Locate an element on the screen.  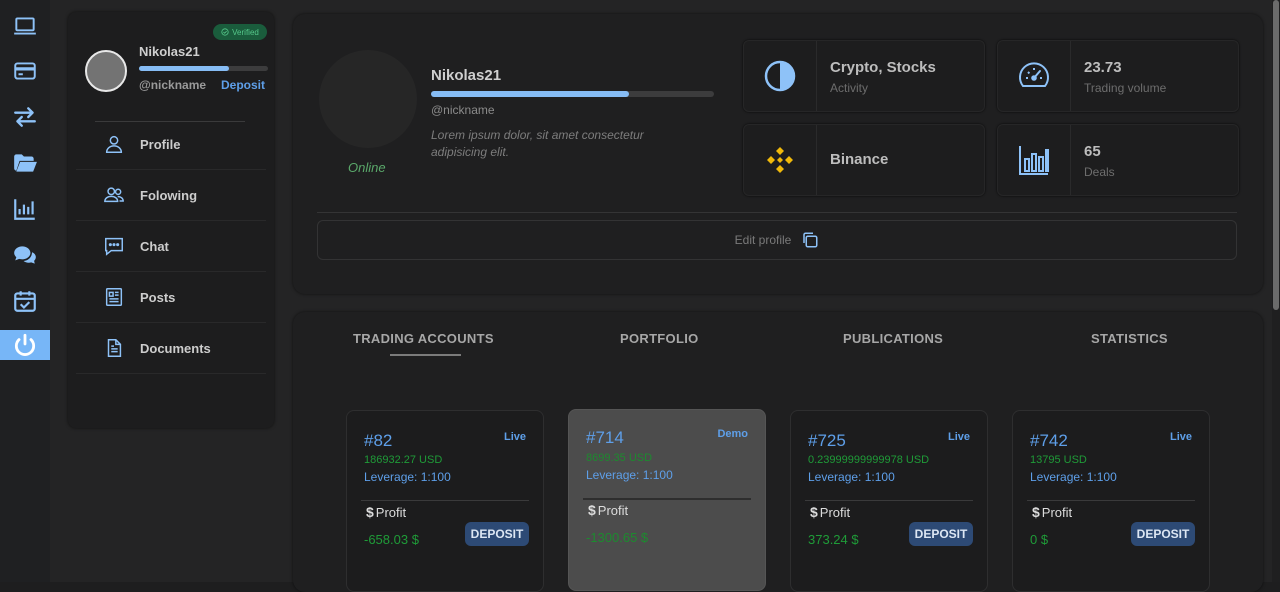
stat-trading-volume: 23.73 Trading volume is located at coordinates (1118, 76).